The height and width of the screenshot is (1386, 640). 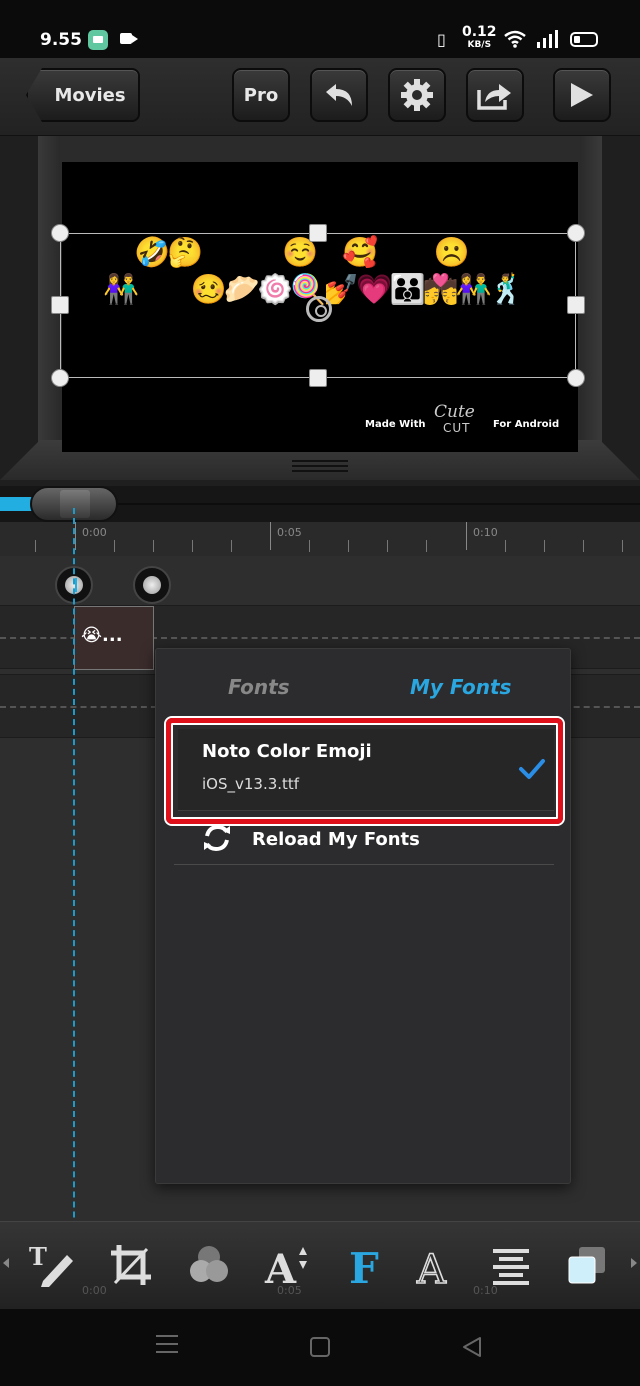 I want to click on undo-icon, so click(x=339, y=95).